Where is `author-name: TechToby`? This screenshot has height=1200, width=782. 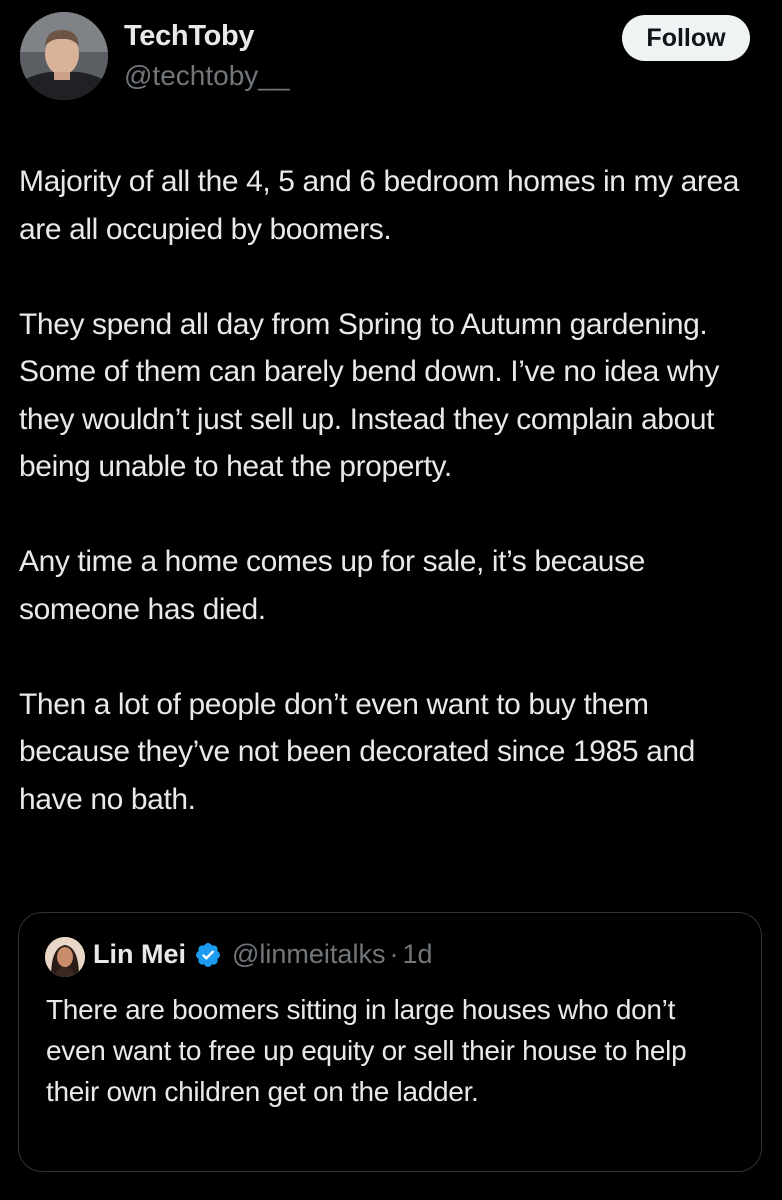 author-name: TechToby is located at coordinates (189, 36).